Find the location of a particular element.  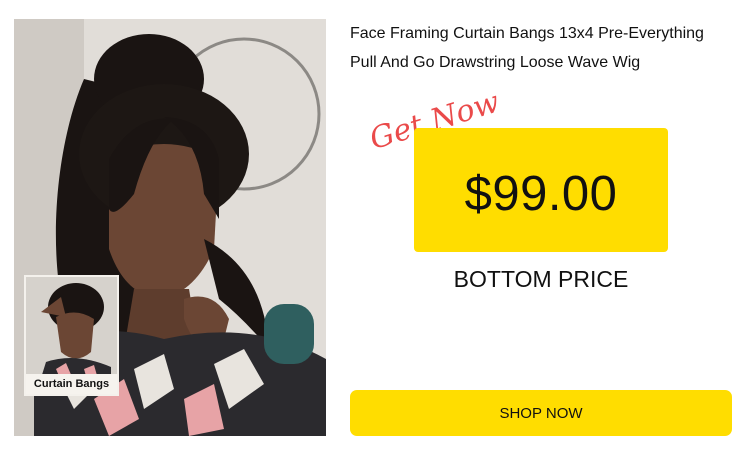

price-box: $99.00 is located at coordinates (541, 190).